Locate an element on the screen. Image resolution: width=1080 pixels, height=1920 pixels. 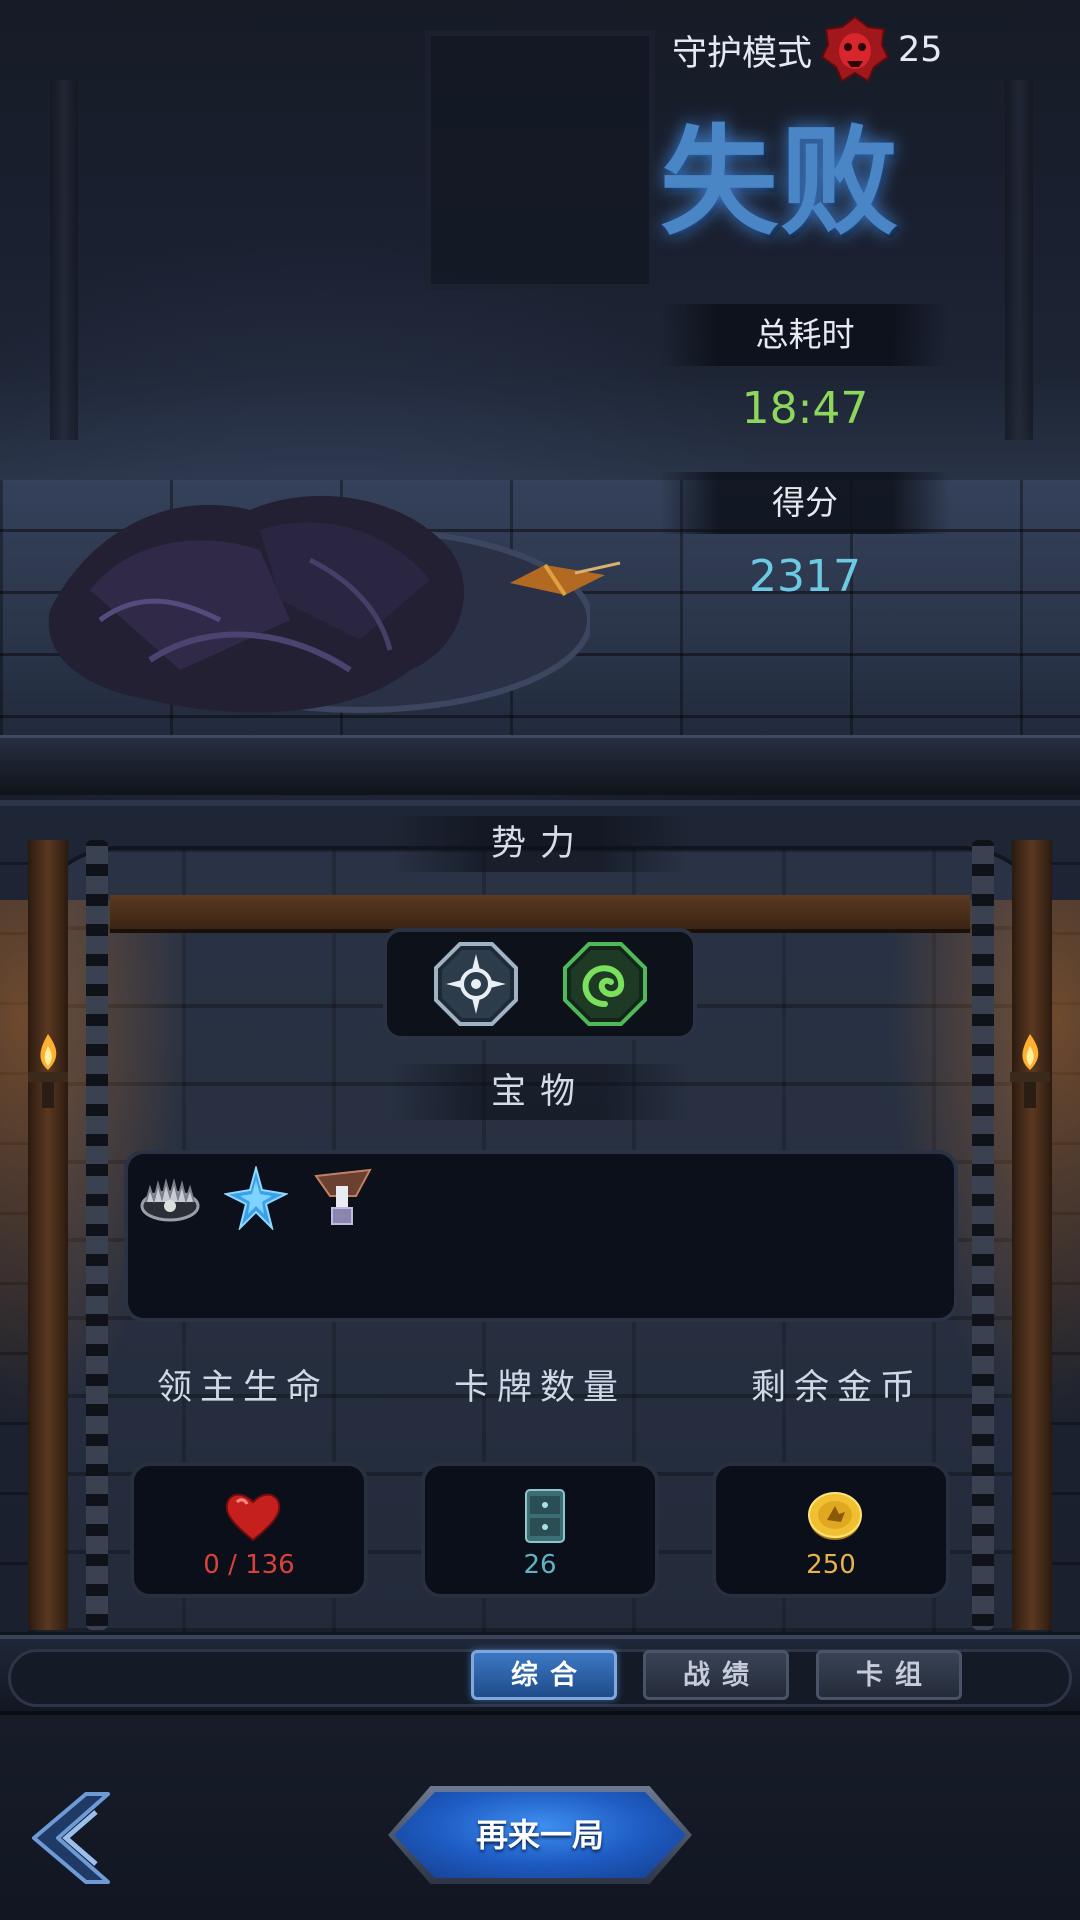
gold-left-card: 250 is located at coordinates (831, 1530).